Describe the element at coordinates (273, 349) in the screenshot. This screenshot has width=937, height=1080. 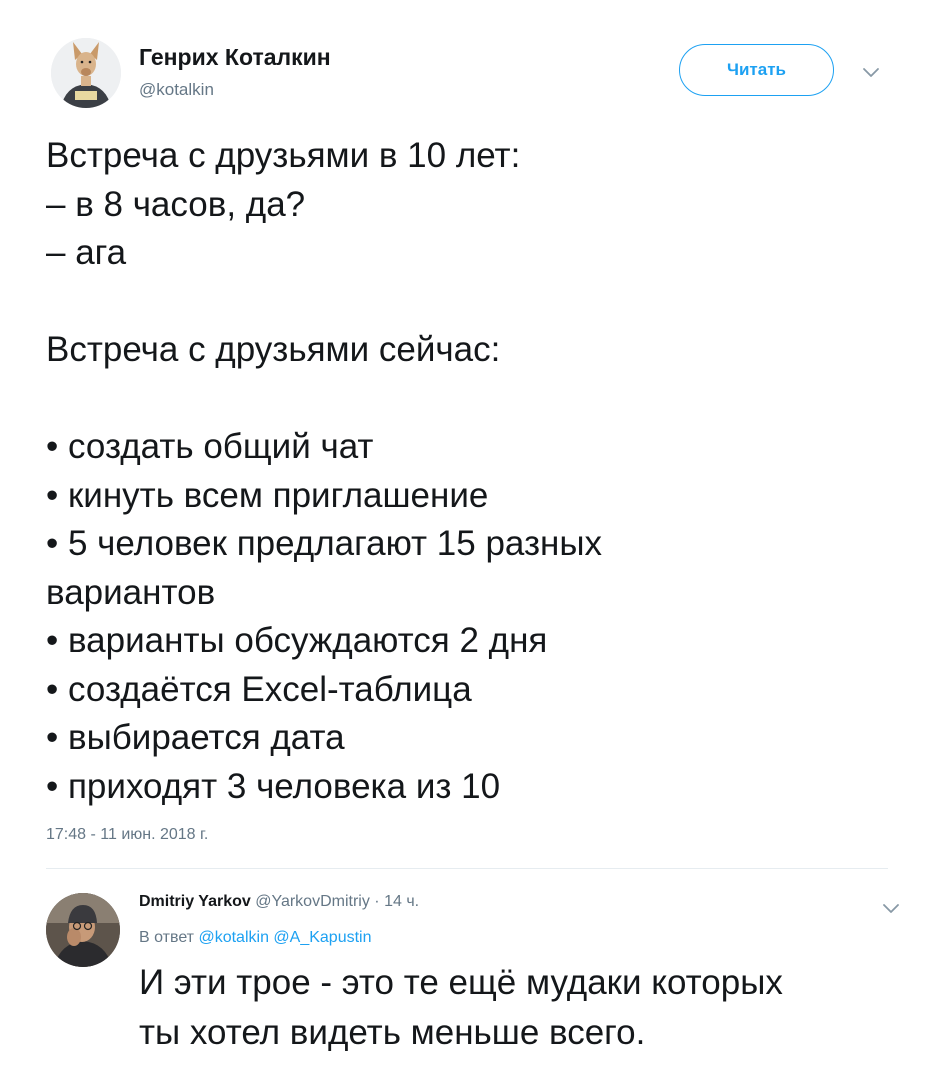
I see `tweet-line: Встреча с друзьями сейчас:` at that location.